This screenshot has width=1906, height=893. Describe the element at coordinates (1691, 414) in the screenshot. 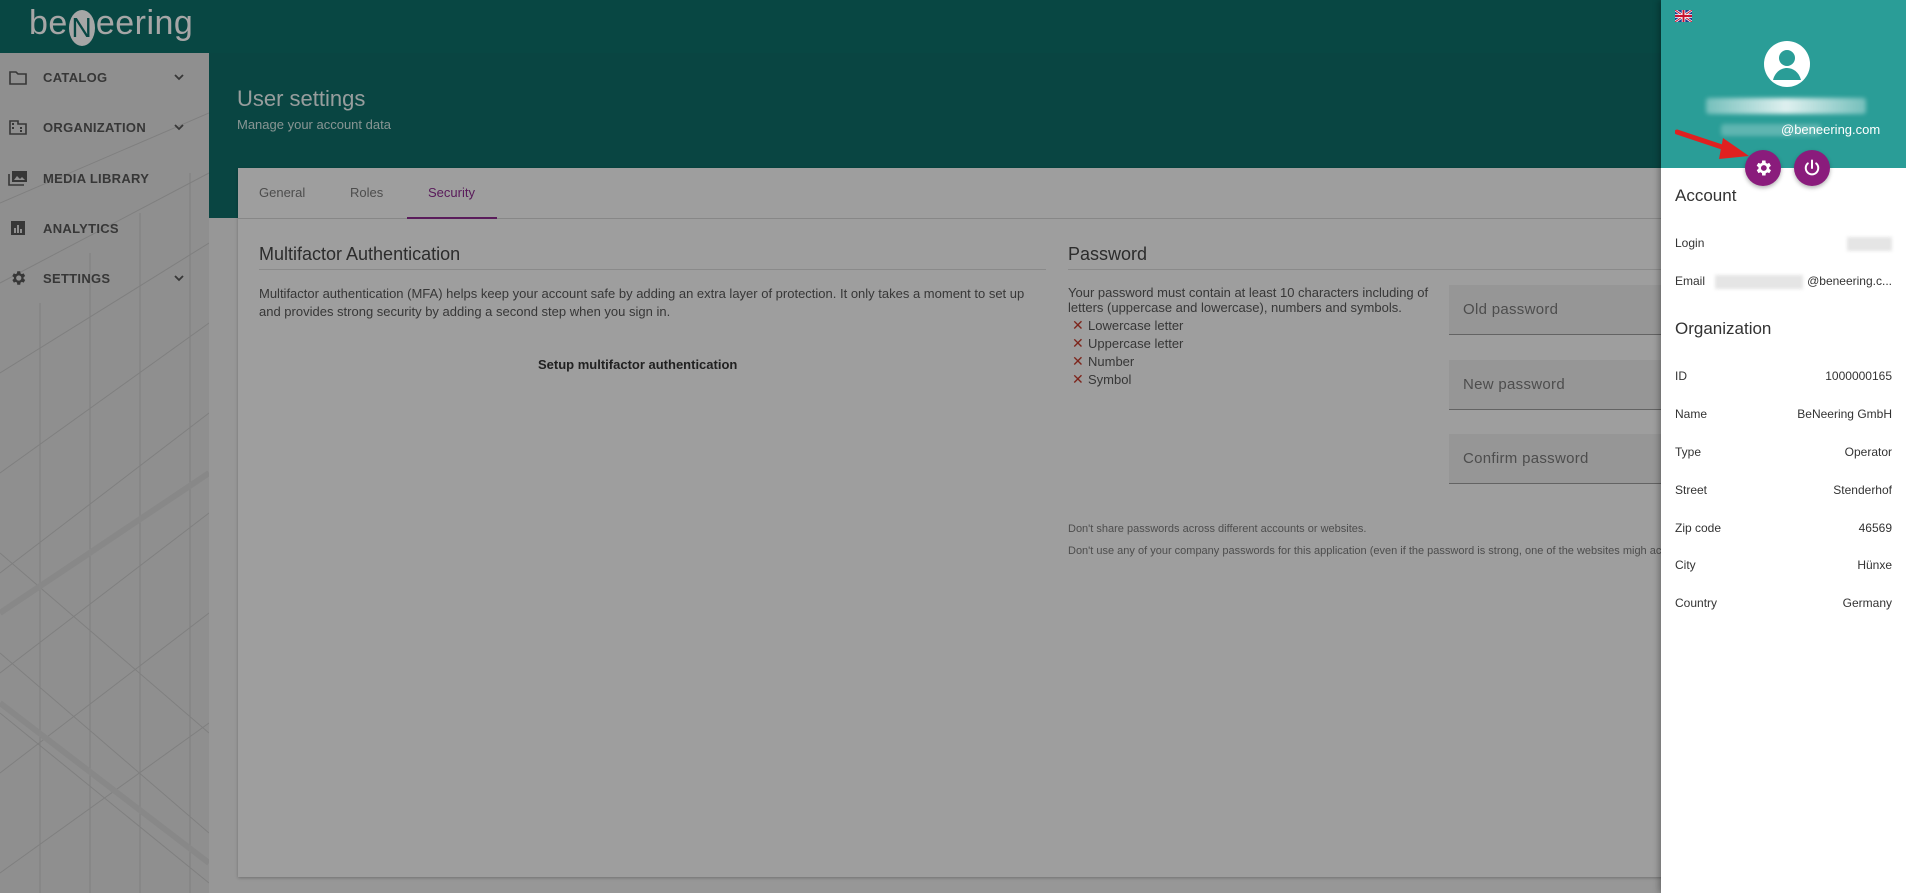

I see `org-key: Name` at that location.